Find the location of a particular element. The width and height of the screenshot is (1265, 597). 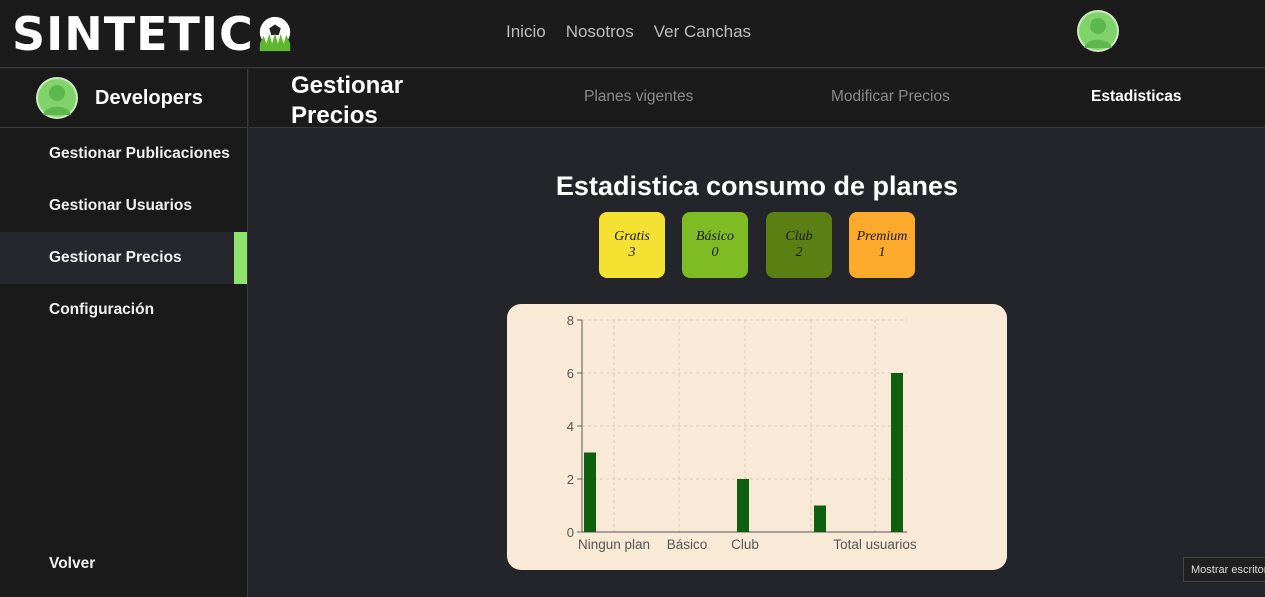

plan-name: Básico is located at coordinates (715, 236).